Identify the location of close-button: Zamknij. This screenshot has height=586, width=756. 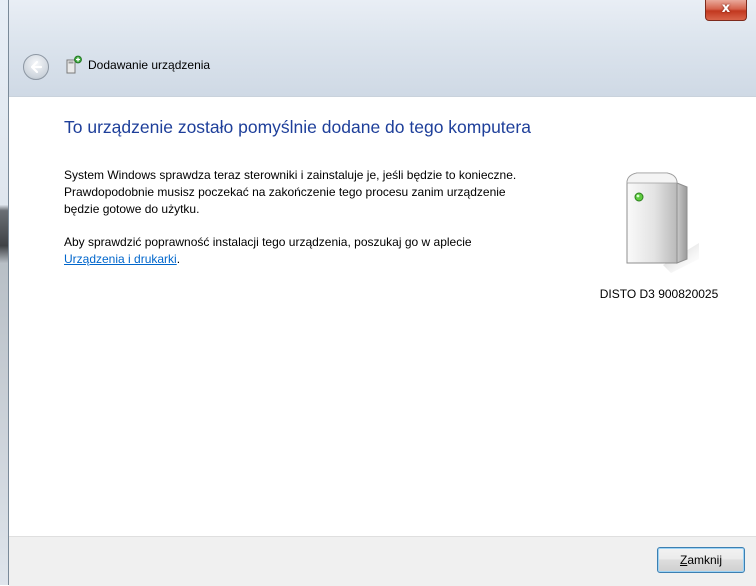
(701, 560).